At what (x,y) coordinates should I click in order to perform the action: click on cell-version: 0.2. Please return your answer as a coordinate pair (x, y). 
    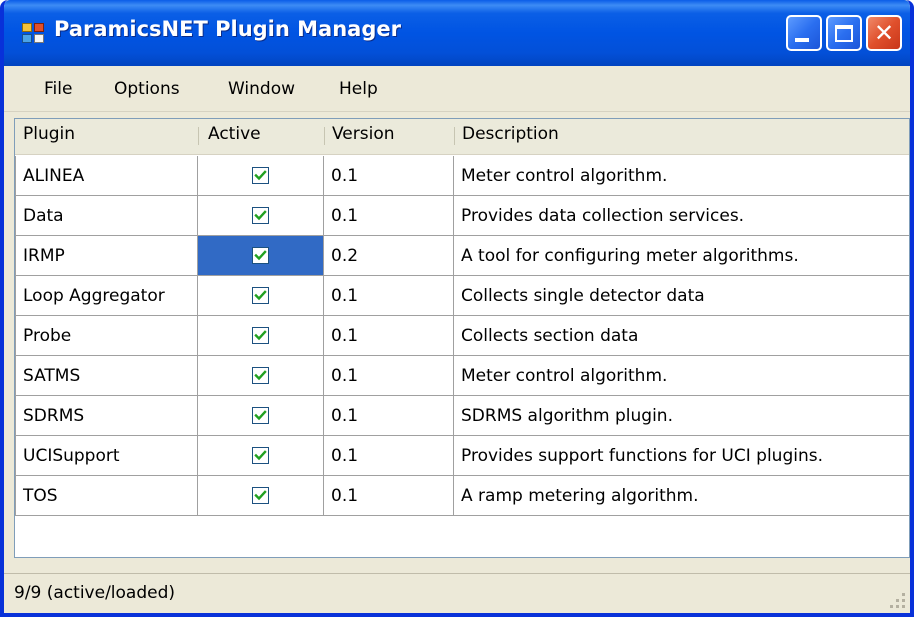
    Looking at the image, I should click on (389, 256).